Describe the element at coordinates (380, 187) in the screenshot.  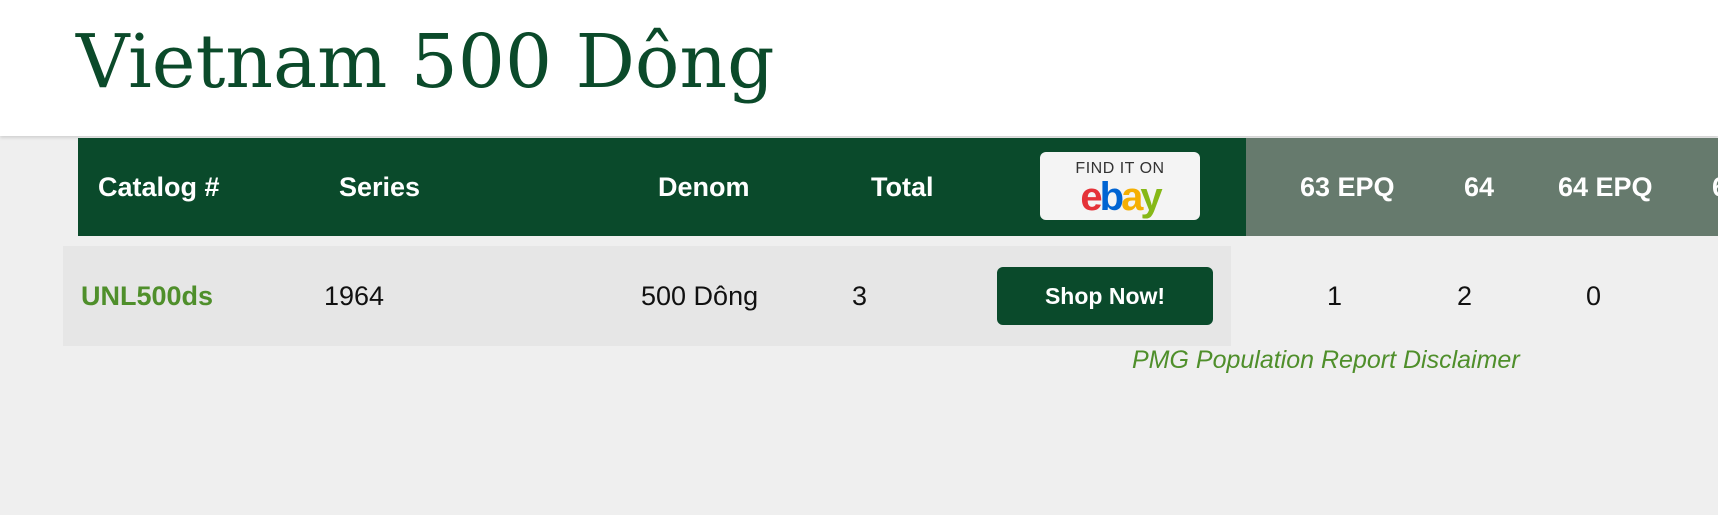
I see `header-series: Series` at that location.